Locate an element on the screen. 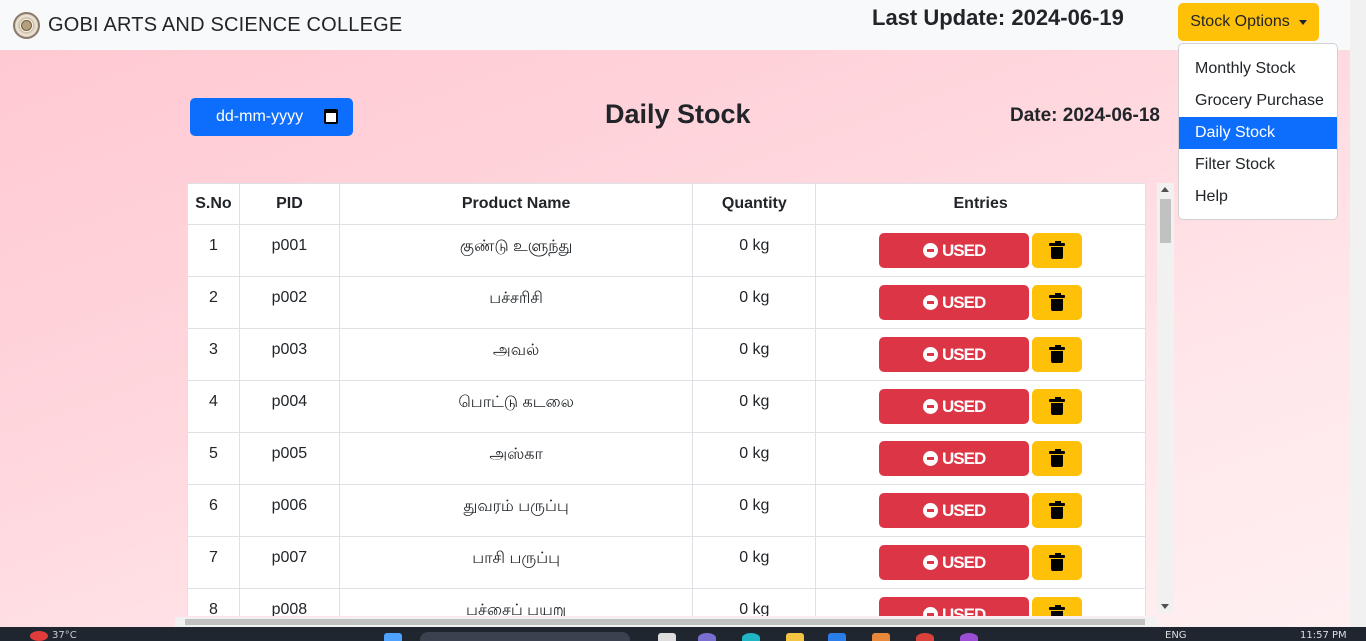 The image size is (1366, 641). cell-pid: p004 is located at coordinates (289, 406).